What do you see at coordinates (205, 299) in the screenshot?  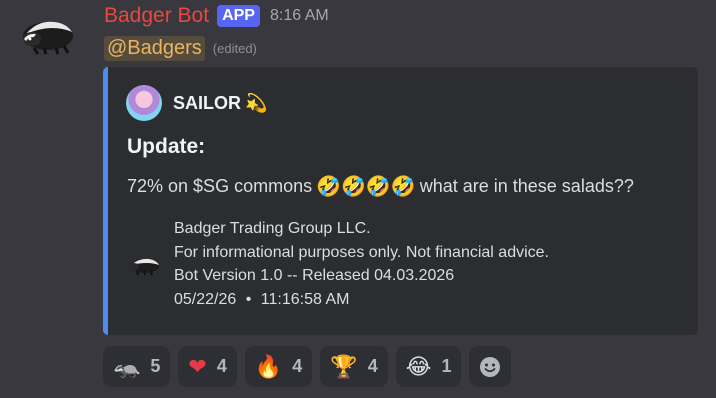 I see `footer-date: 05/22/26` at bounding box center [205, 299].